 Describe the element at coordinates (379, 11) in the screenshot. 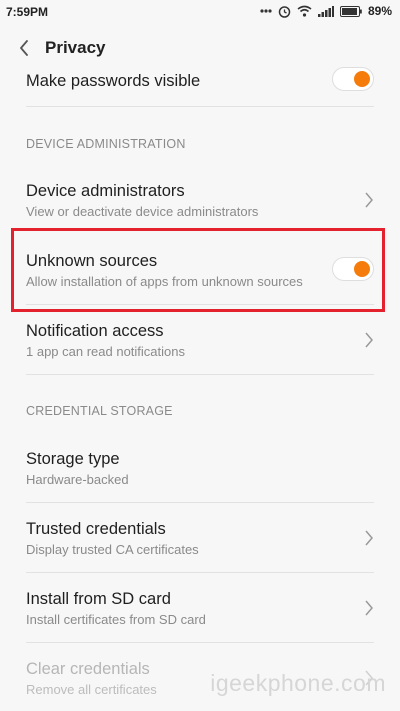

I see `battery-percent: 89%` at that location.